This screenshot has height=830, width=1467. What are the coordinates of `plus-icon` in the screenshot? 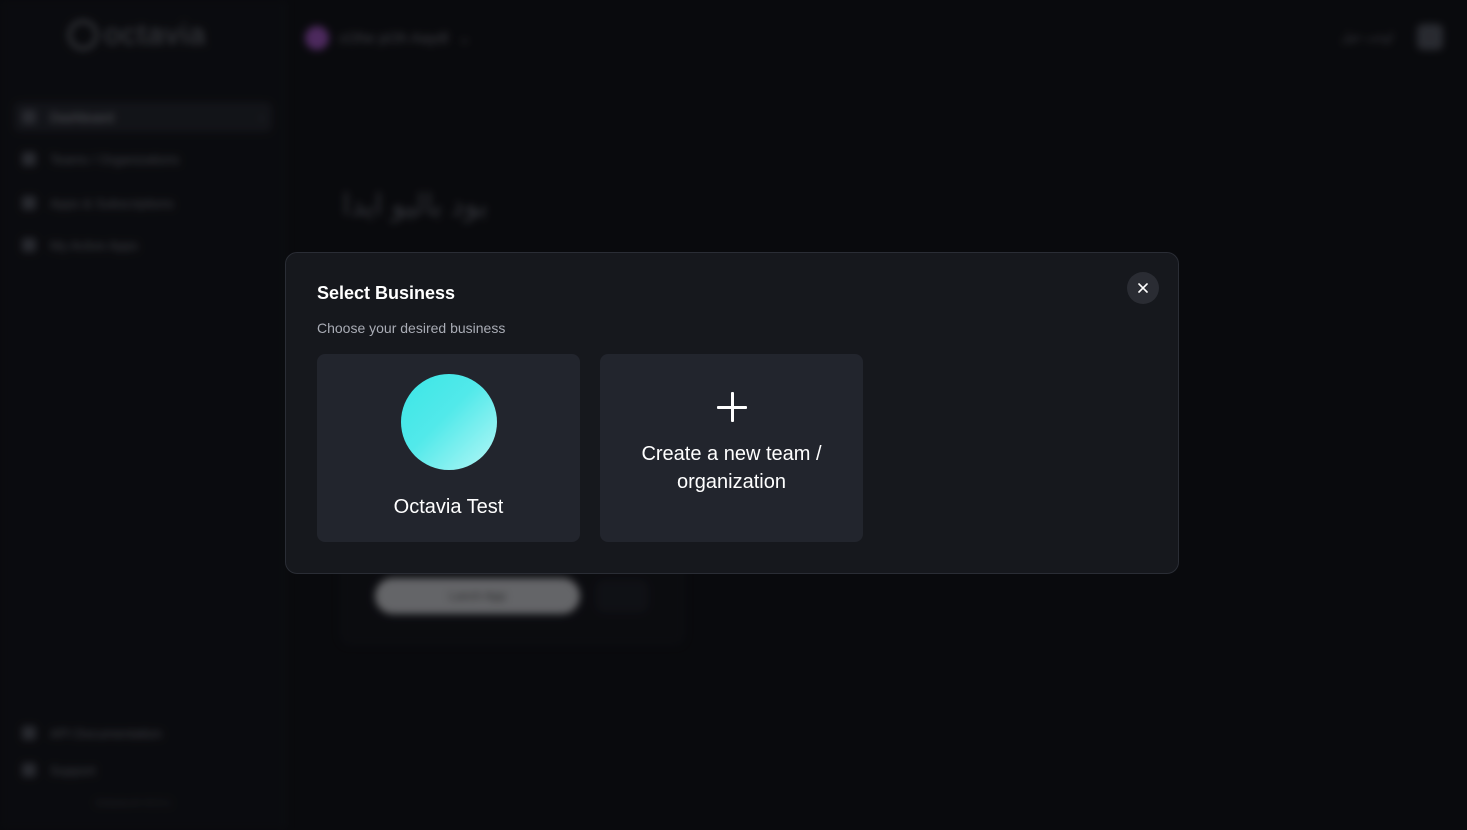 It's located at (731, 407).